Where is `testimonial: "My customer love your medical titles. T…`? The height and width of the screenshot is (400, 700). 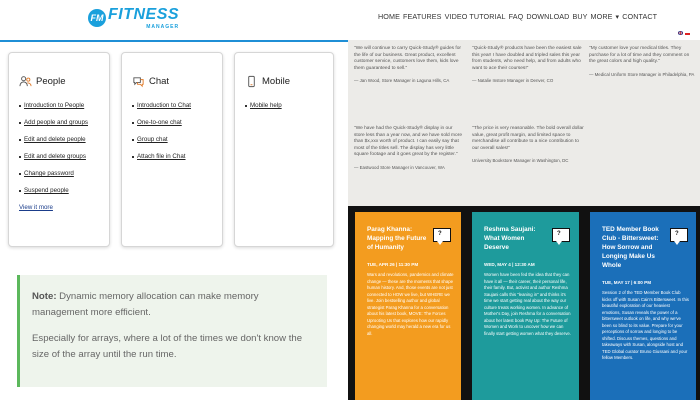 testimonial: "My customer love your medical titles. T… is located at coordinates (642, 62).